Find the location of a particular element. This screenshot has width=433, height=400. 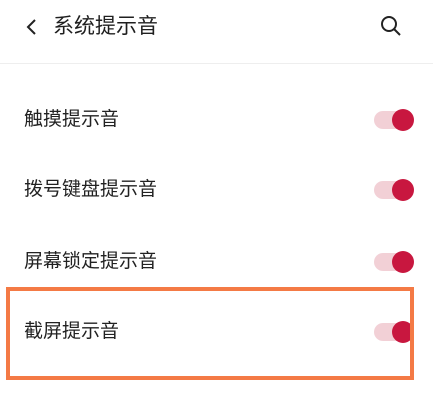

page-title: 系统提示音 is located at coordinates (105, 26).